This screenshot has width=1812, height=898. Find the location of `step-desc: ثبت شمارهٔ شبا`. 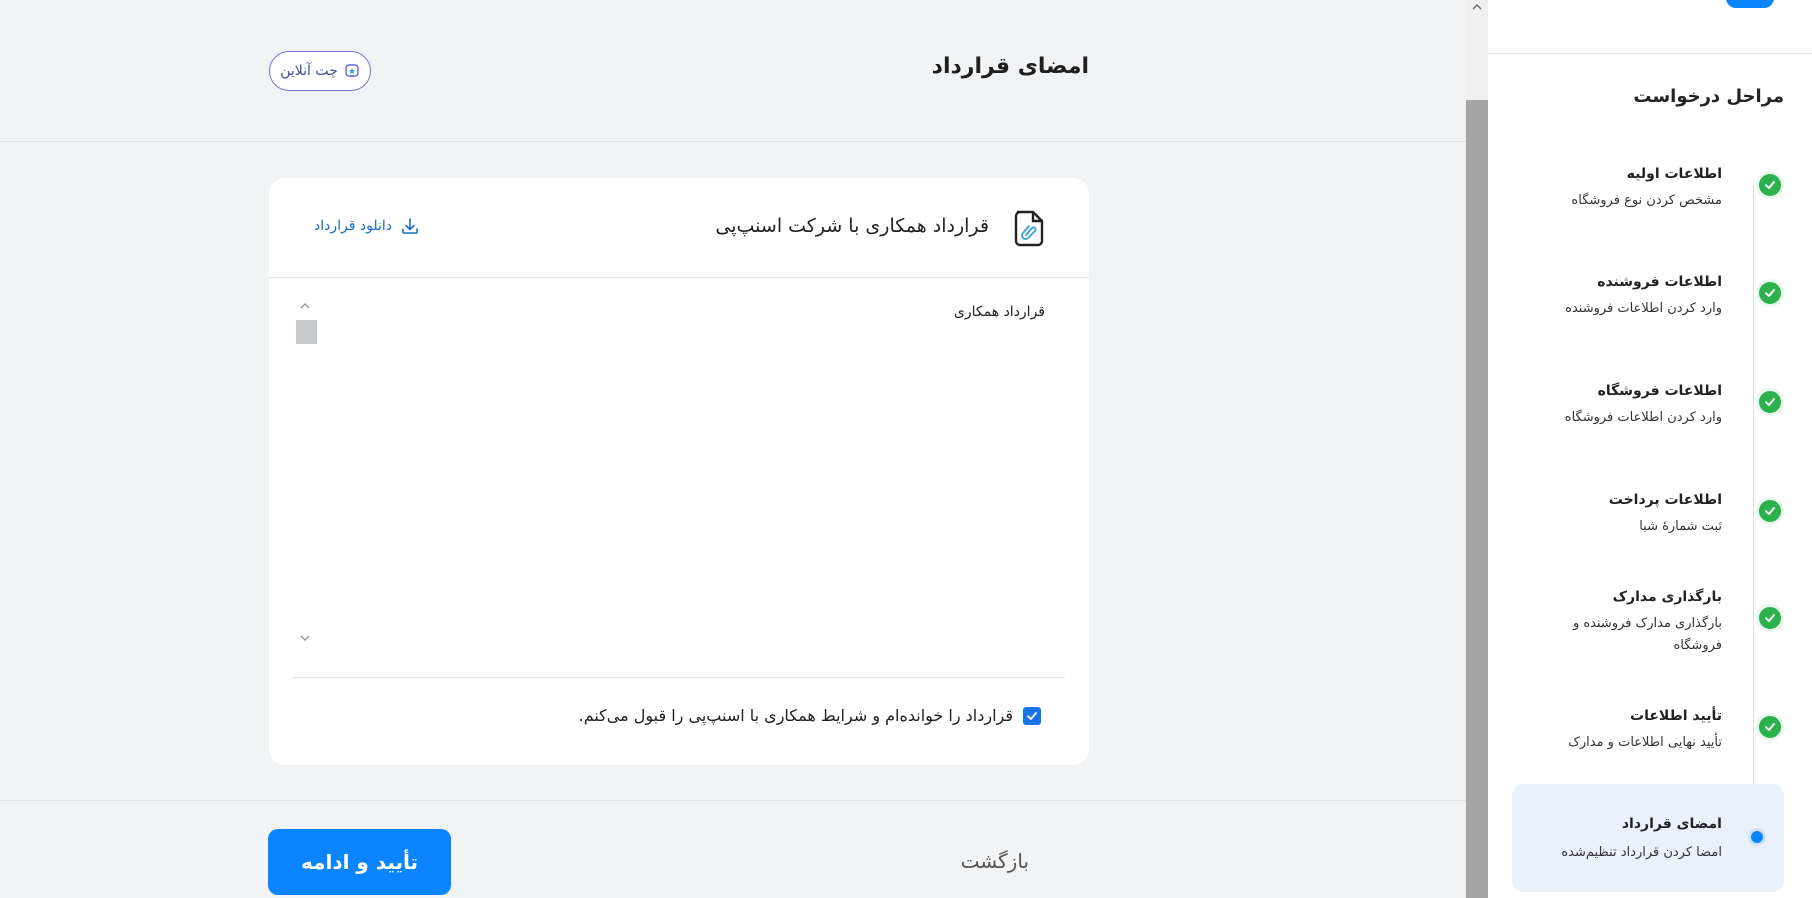

step-desc: ثبت شمارهٔ شبا is located at coordinates (1680, 526).